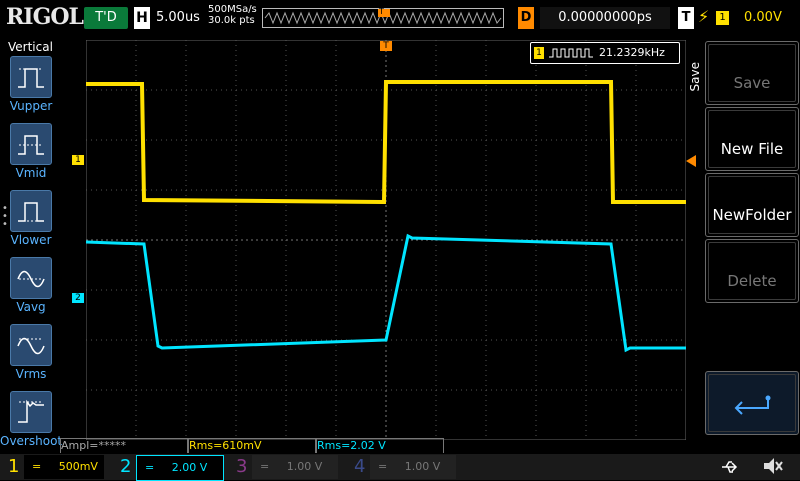  Describe the element at coordinates (5, 216) in the screenshot. I see `more-dots-icon: • • •` at that location.